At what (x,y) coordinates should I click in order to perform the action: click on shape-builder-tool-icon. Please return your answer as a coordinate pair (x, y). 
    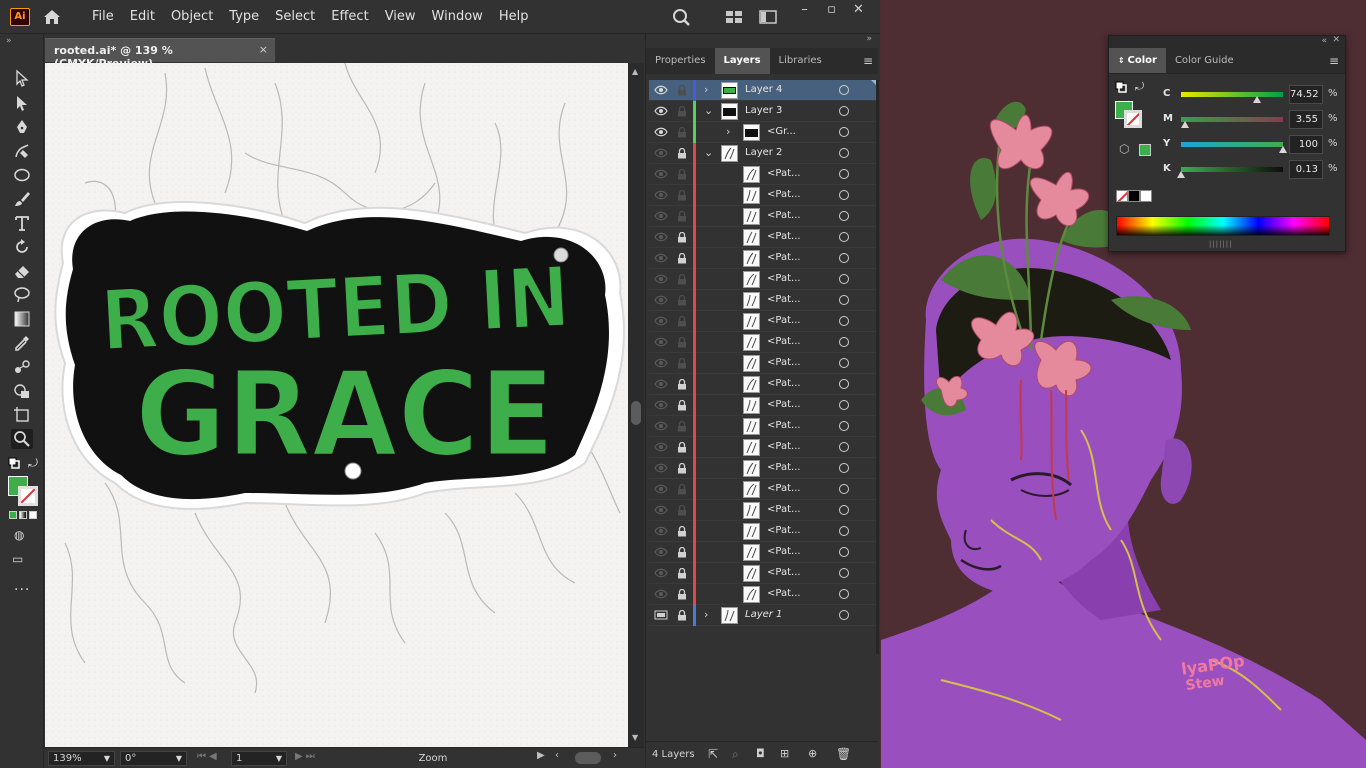
    Looking at the image, I should click on (22, 391).